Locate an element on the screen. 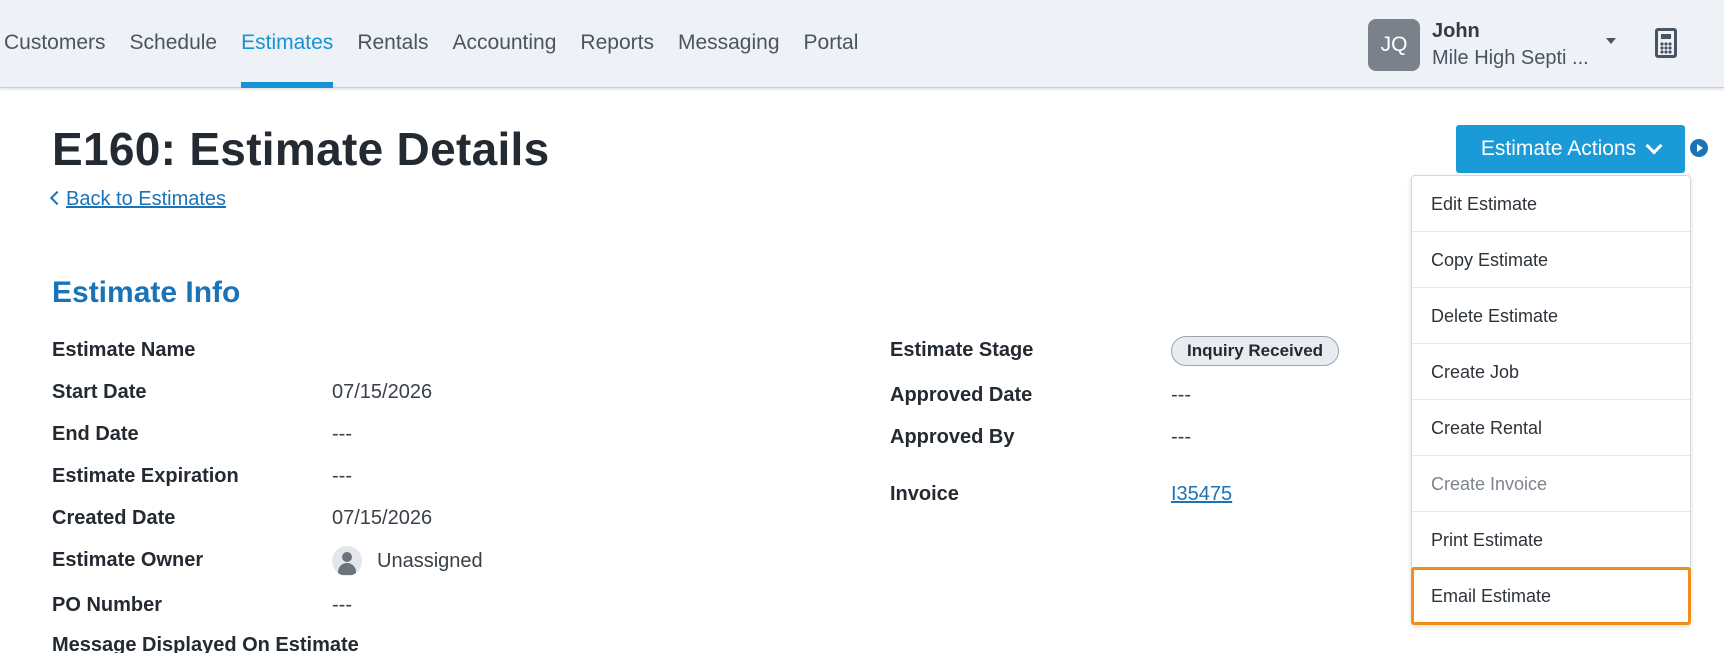 This screenshot has height=653, width=1724. estimate-actions-button: Estimate Actions is located at coordinates (1570, 149).